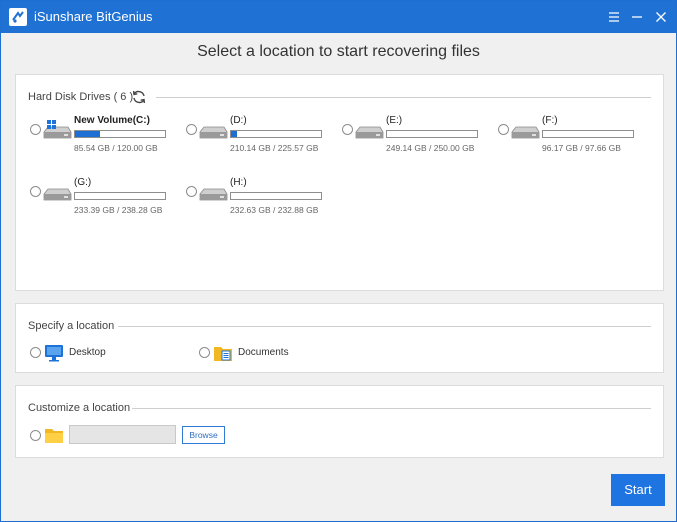 The width and height of the screenshot is (677, 522). What do you see at coordinates (203, 435) in the screenshot?
I see `browse-button: Browse` at bounding box center [203, 435].